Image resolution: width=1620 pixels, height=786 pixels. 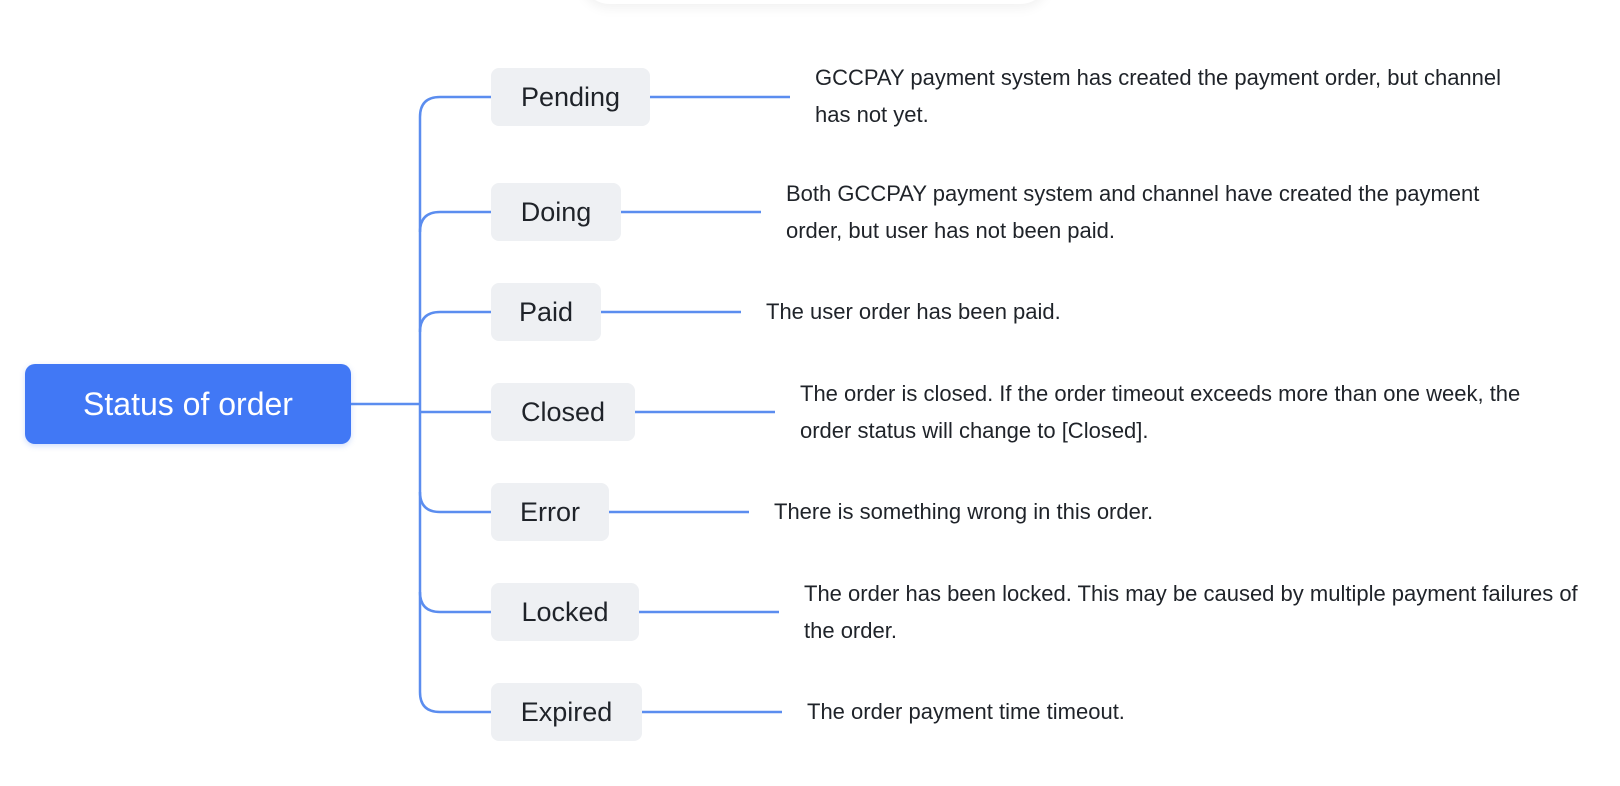 I want to click on status-label-error: Error, so click(x=550, y=511).